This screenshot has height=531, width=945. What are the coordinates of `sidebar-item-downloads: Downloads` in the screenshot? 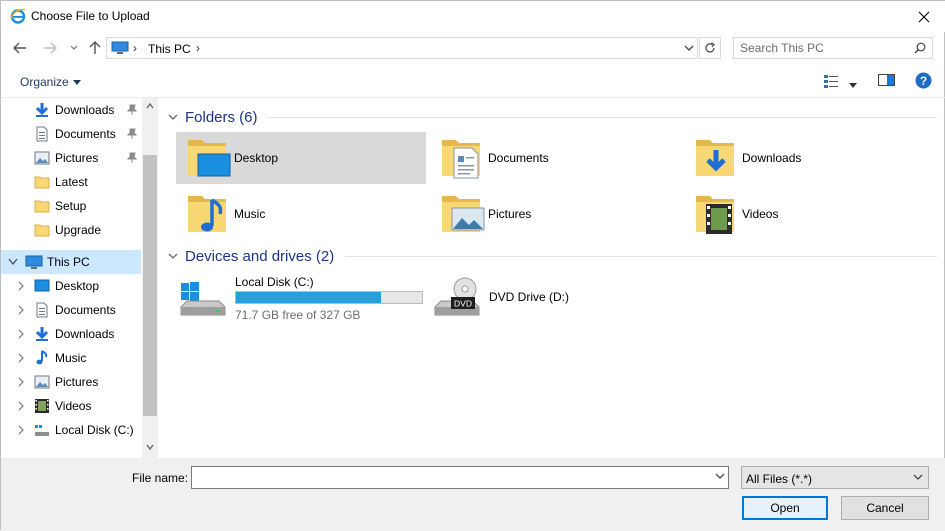 It's located at (71, 334).